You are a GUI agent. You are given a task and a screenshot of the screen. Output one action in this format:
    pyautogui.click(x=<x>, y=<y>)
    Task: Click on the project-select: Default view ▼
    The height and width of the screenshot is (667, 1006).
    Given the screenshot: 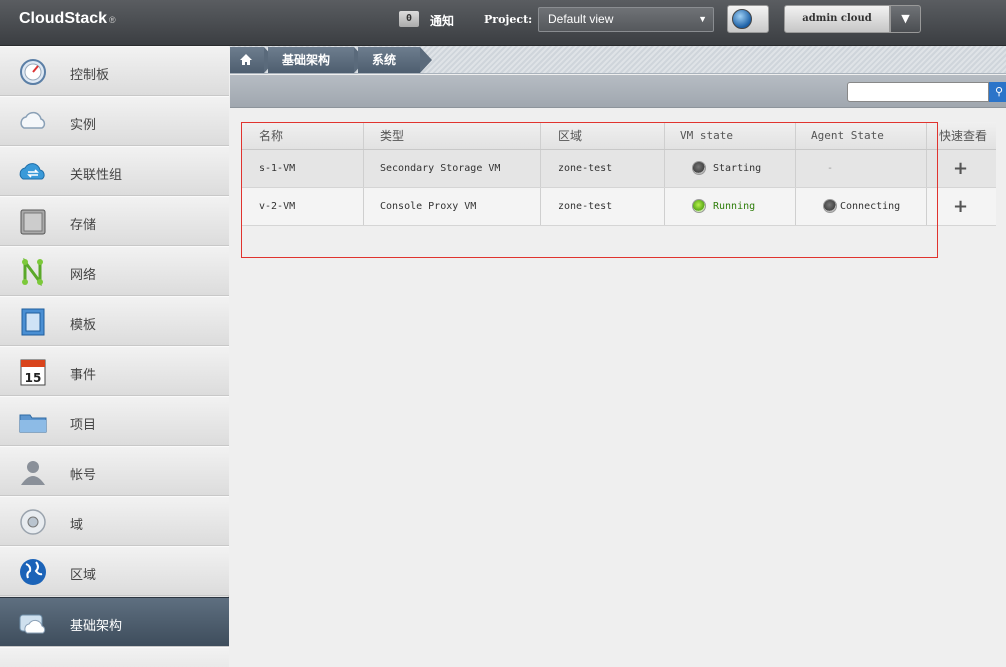 What is the action you would take?
    pyautogui.click(x=626, y=19)
    